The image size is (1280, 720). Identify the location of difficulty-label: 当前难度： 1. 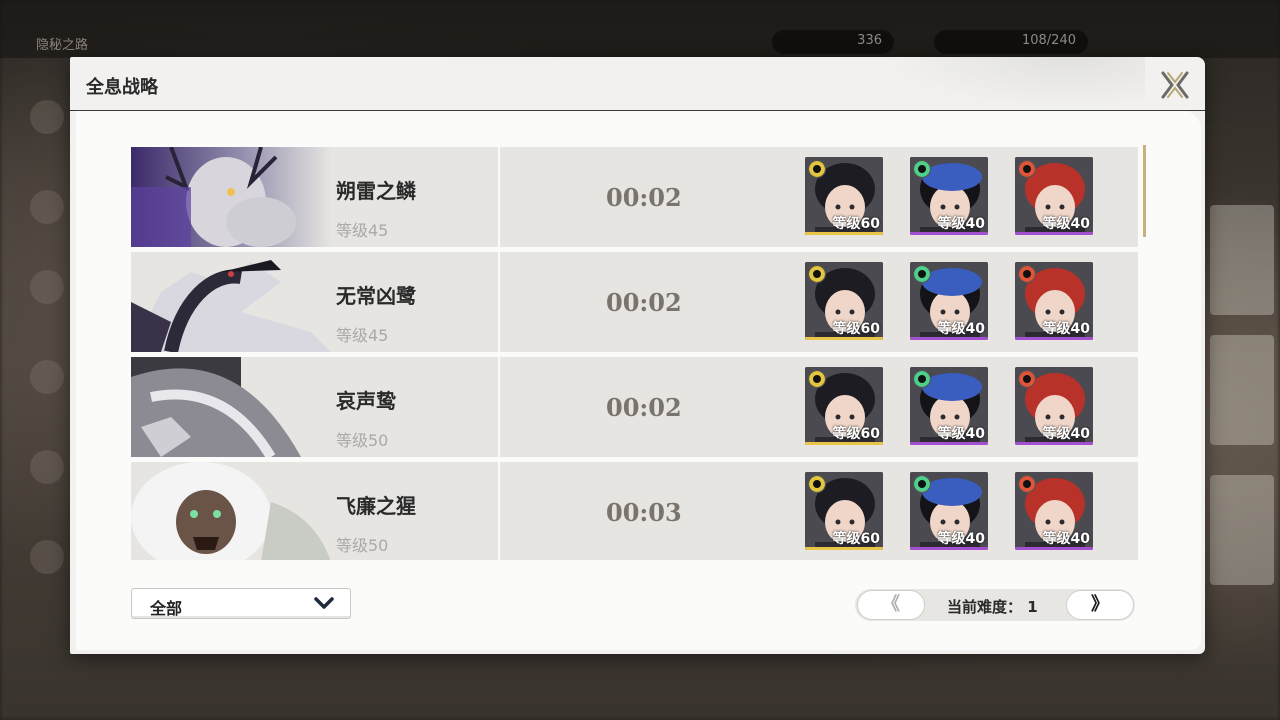
(992, 606).